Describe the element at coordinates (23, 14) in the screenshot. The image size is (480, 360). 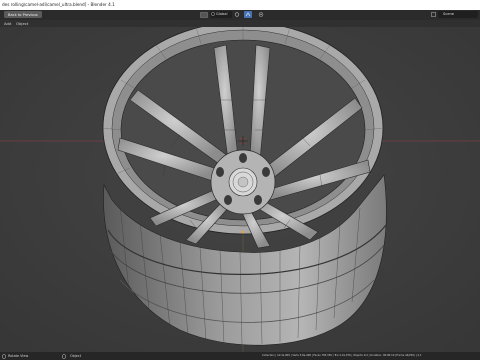
I see `back-to-previous-button: Back to Previous` at that location.